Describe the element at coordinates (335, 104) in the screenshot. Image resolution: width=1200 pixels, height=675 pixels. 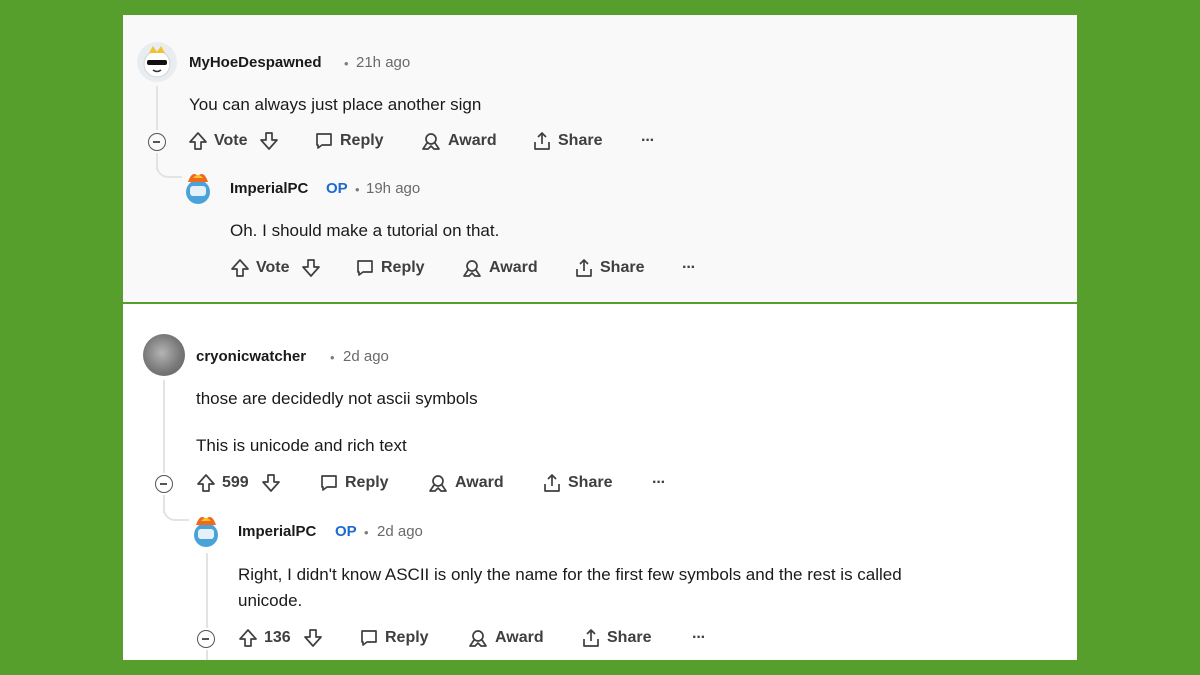
I see `comment-body: You can always just place another sign` at that location.